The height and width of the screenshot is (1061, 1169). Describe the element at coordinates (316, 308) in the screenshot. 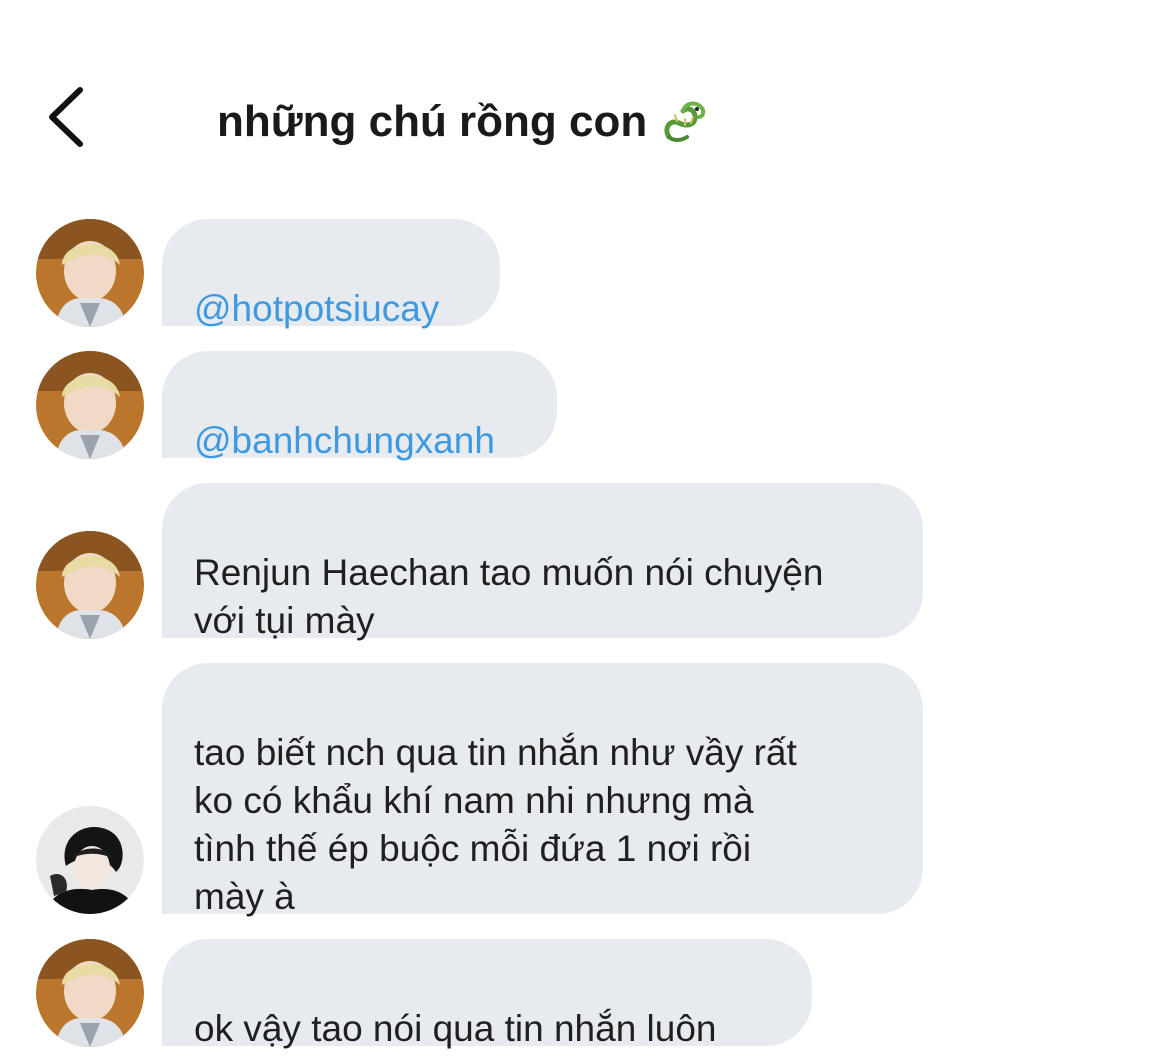

I see `mention-link: @hotpotsiucay` at that location.